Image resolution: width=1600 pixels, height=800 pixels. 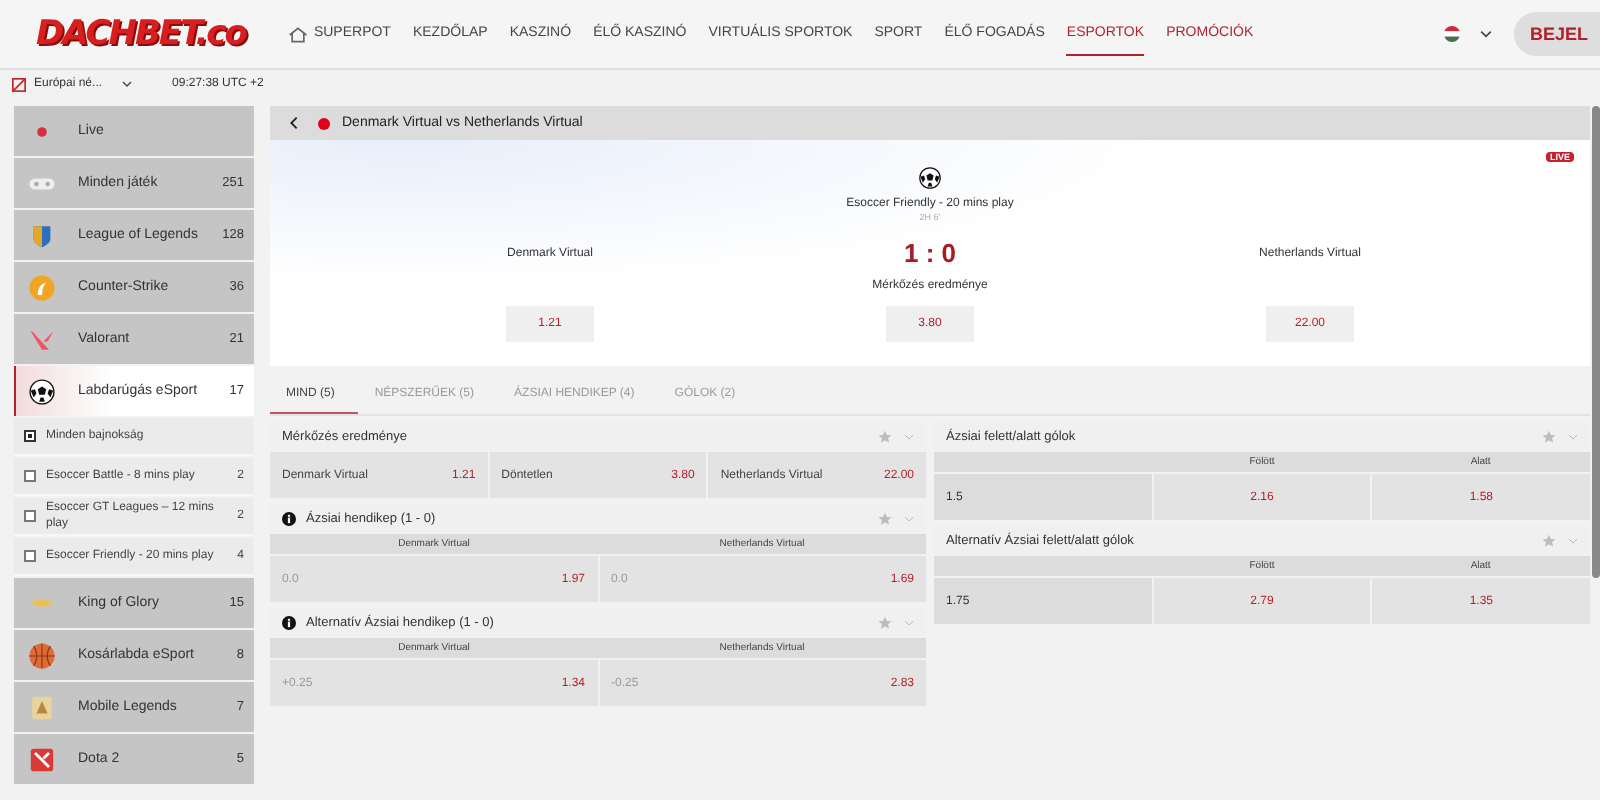 I want to click on score: 1 : 0, so click(x=929, y=253).